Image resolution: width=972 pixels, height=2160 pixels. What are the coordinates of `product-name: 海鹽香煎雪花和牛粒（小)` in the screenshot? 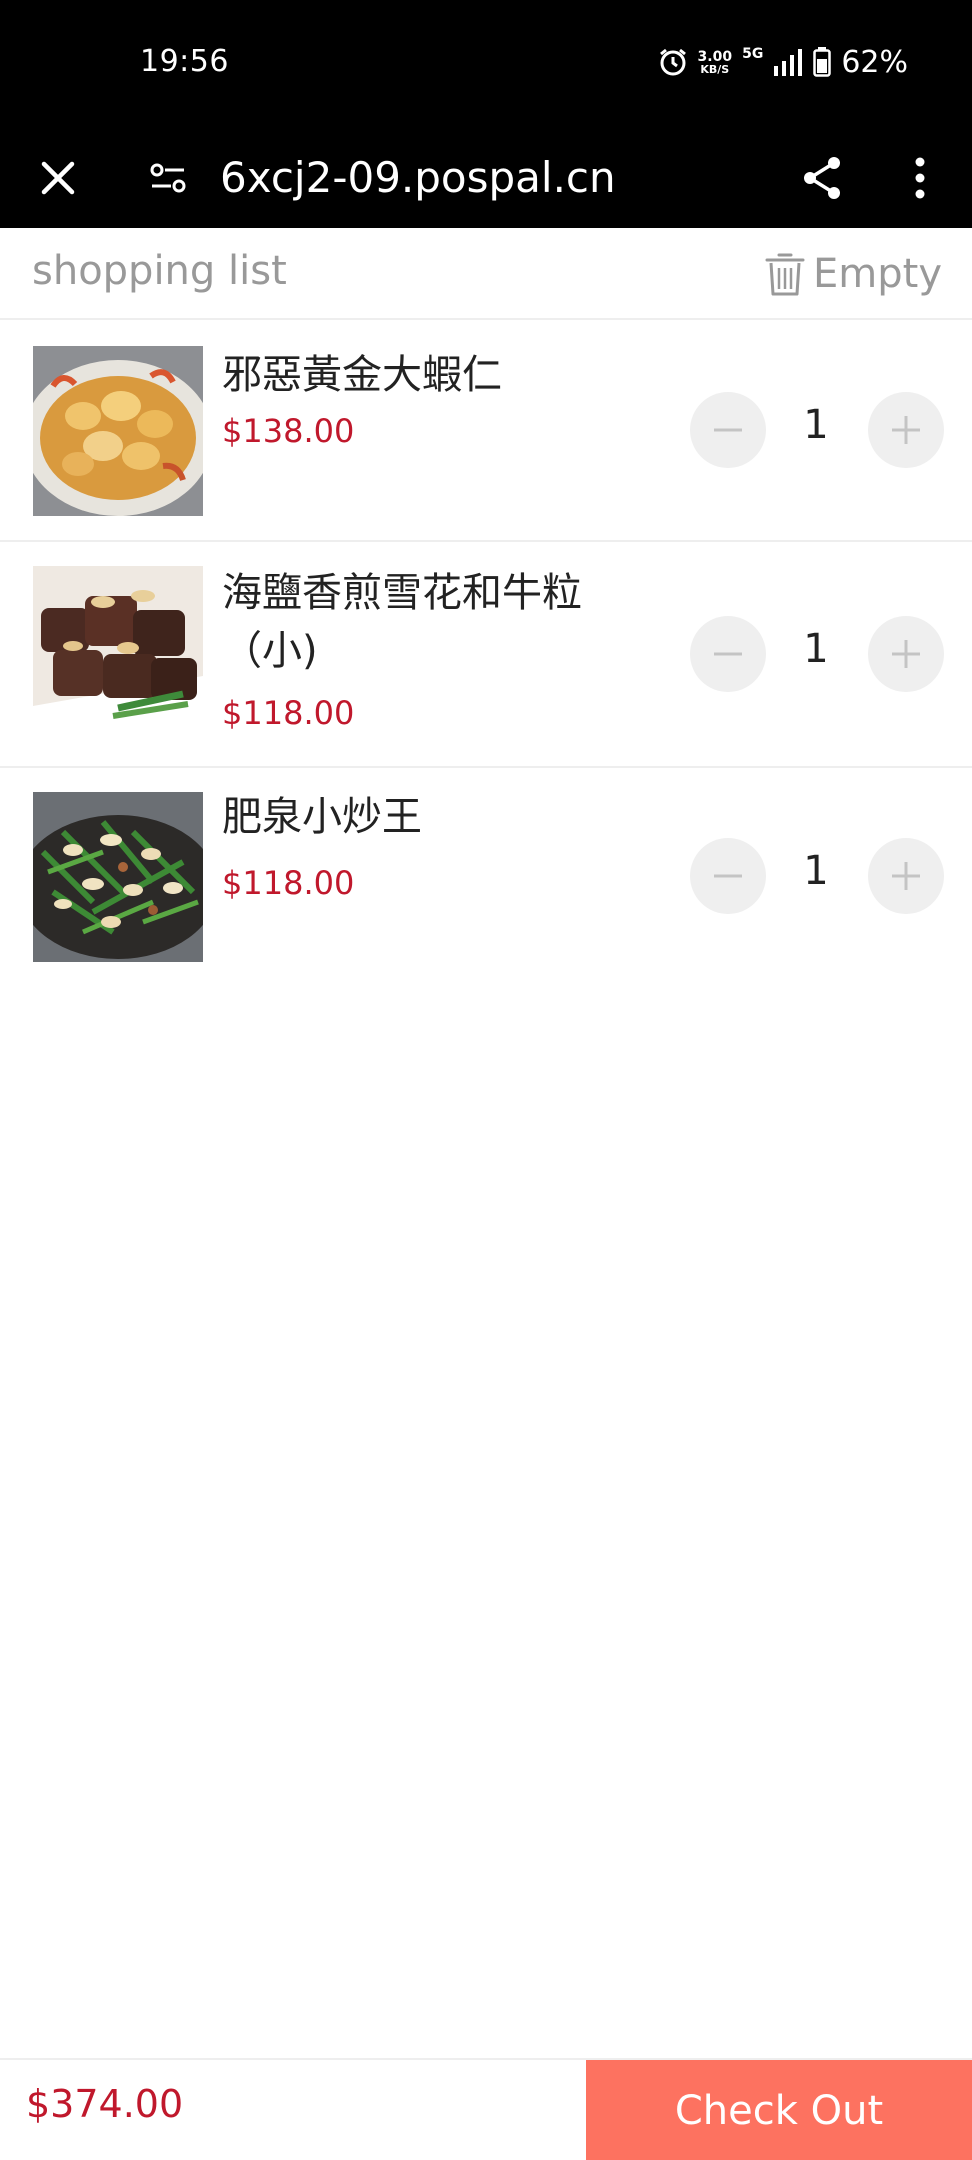 It's located at (402, 622).